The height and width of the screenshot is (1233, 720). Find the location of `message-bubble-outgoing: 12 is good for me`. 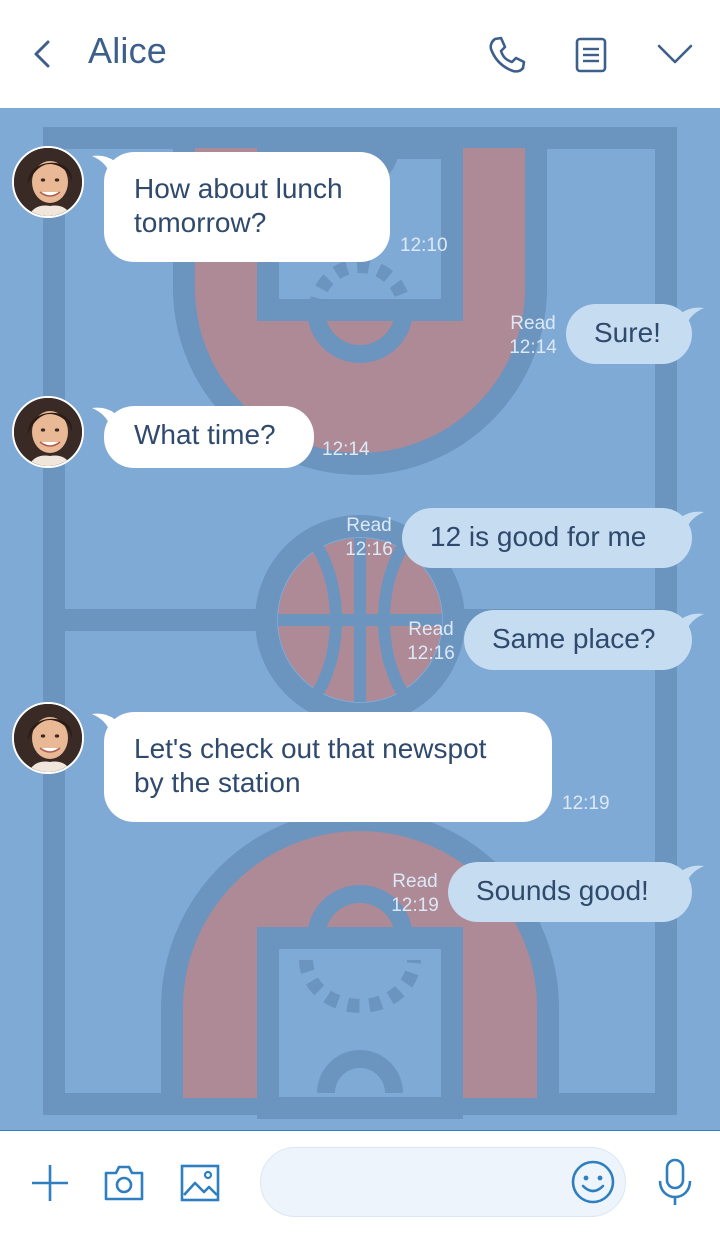

message-bubble-outgoing: 12 is good for me is located at coordinates (547, 538).